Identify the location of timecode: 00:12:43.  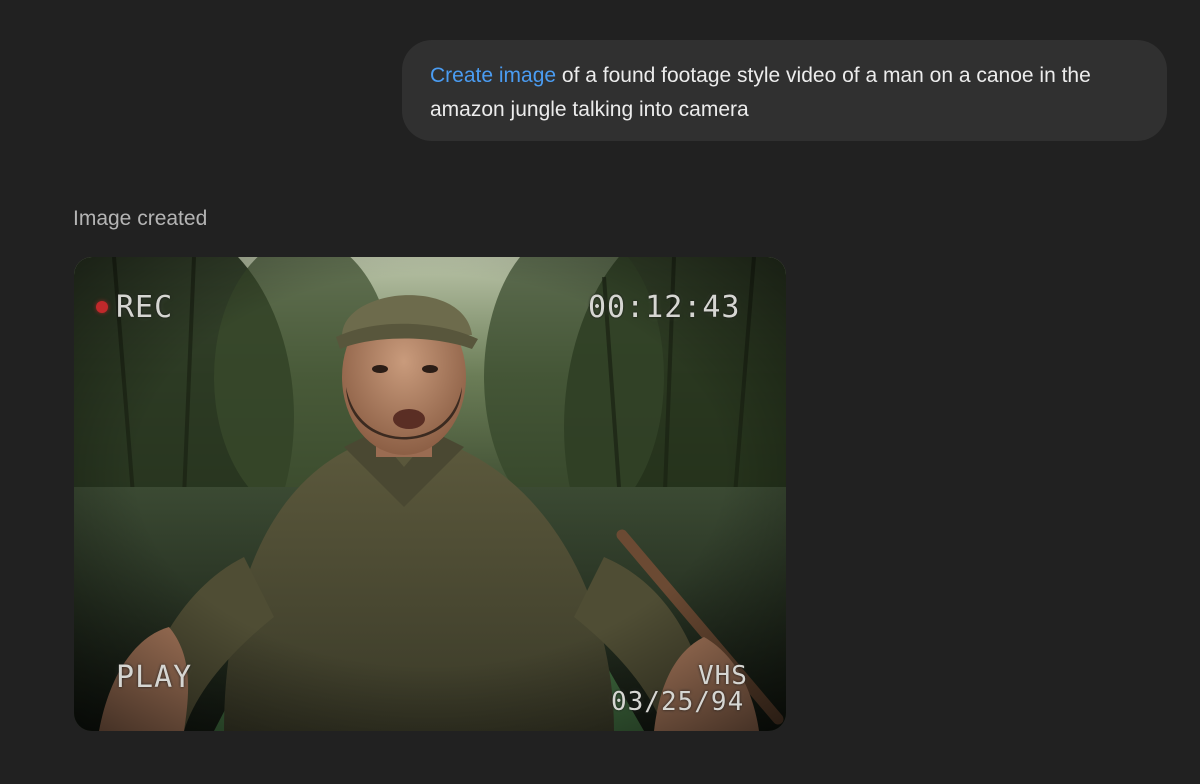
(664, 307).